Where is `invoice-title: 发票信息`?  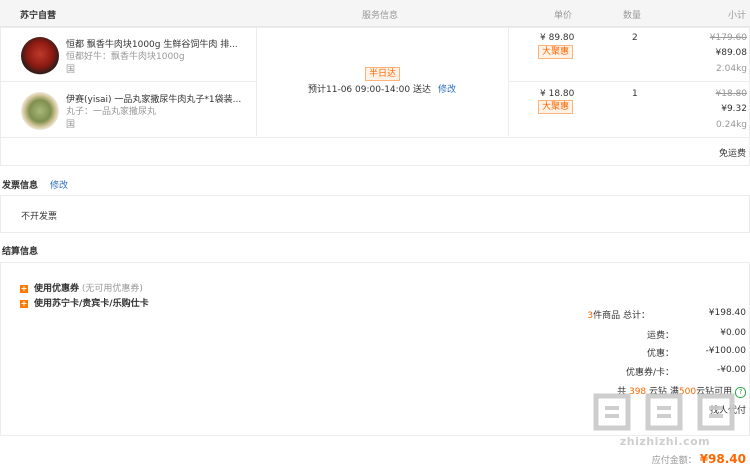 invoice-title: 发票信息 is located at coordinates (20, 186).